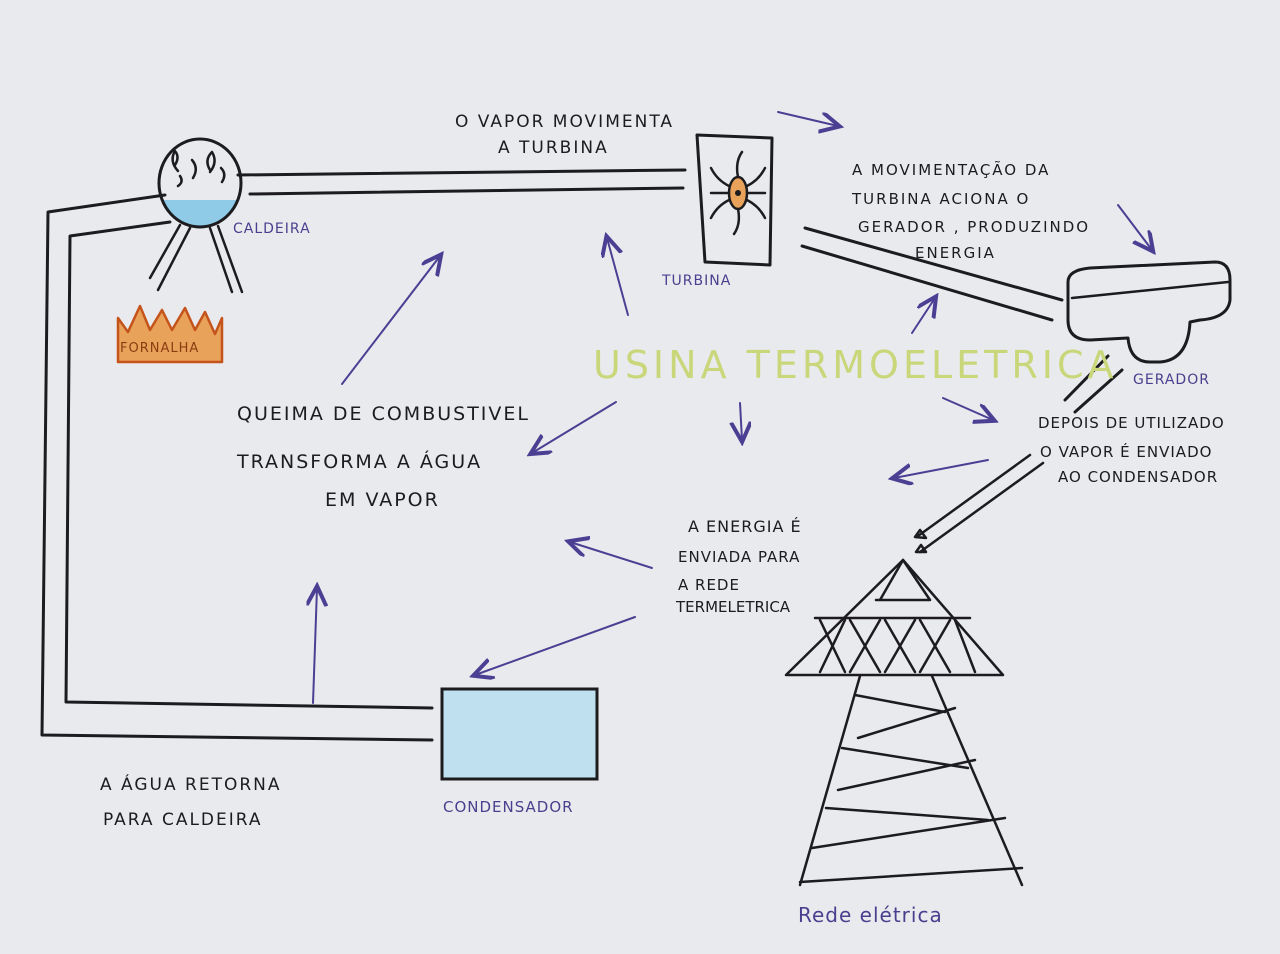 Image resolution: width=1280 pixels, height=954 pixels. Describe the element at coordinates (564, 135) in the screenshot. I see `note-steam-turbine: O VAPOR MOVIMENTA A TURBINA` at that location.